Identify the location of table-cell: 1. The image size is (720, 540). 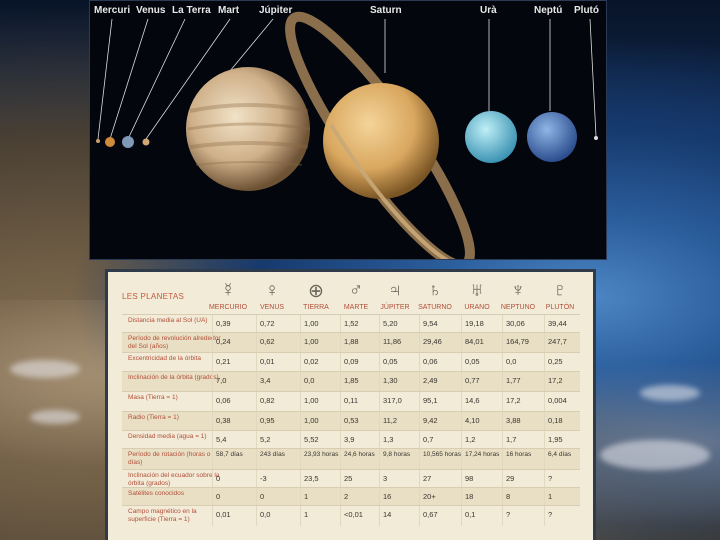
(306, 514).